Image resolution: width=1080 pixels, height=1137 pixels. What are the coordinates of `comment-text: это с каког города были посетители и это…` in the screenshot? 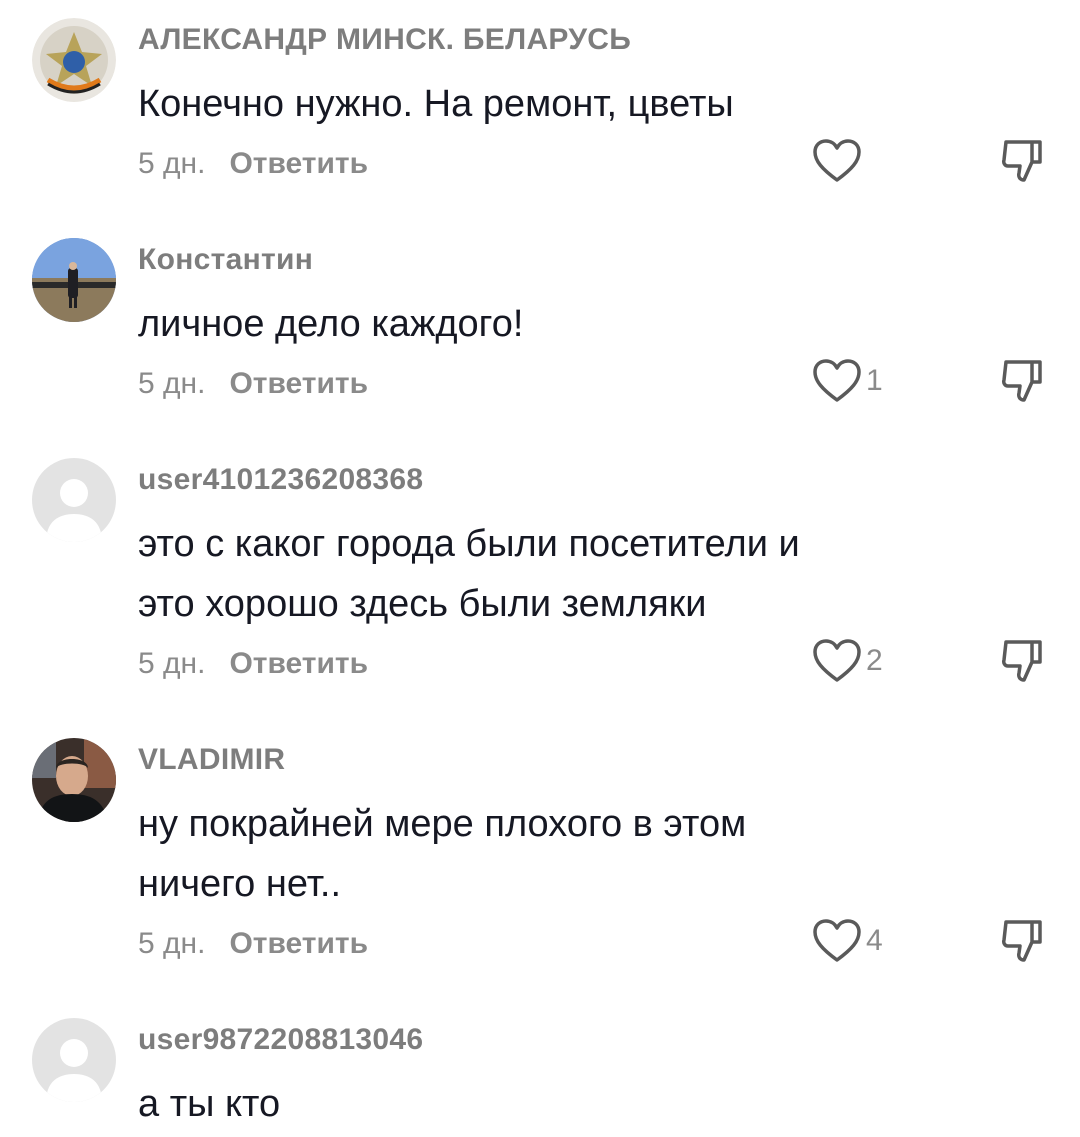 It's located at (528, 574).